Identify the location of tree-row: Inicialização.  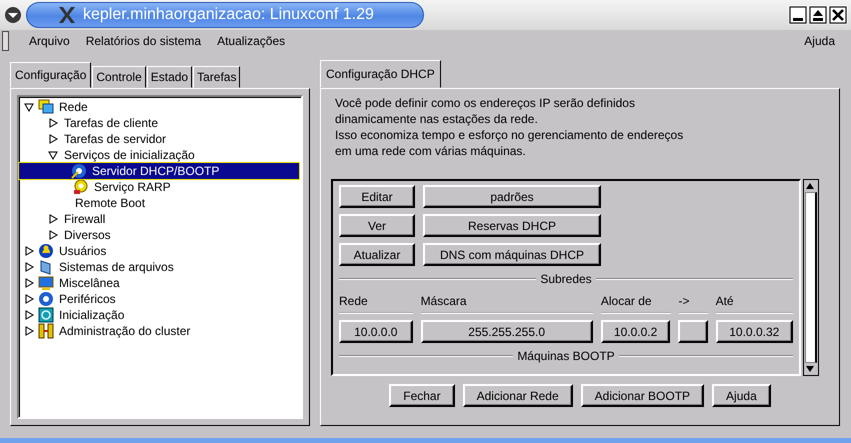
(160, 315).